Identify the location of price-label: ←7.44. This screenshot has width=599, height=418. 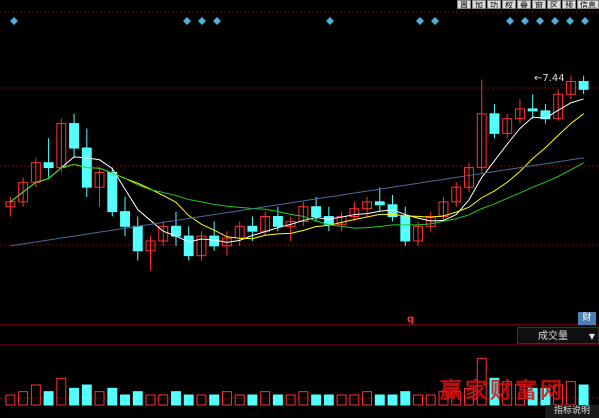
(549, 78).